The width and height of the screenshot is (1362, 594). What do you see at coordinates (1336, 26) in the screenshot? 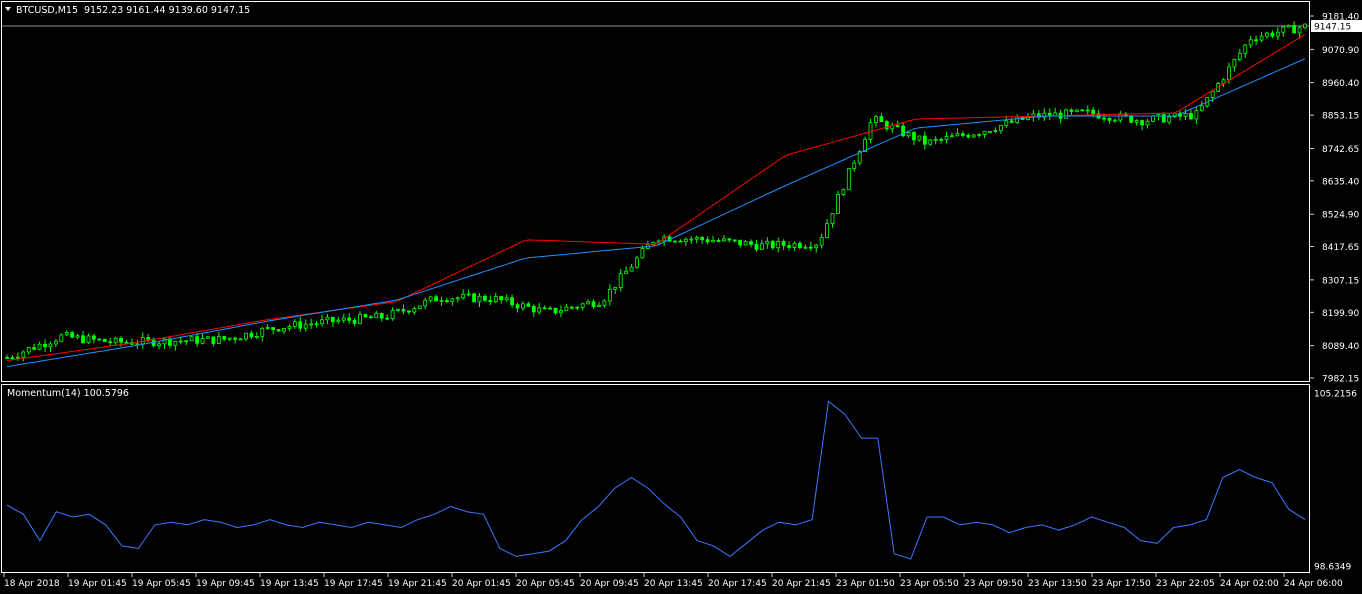
I see `current-price-marker: 9147.15` at bounding box center [1336, 26].